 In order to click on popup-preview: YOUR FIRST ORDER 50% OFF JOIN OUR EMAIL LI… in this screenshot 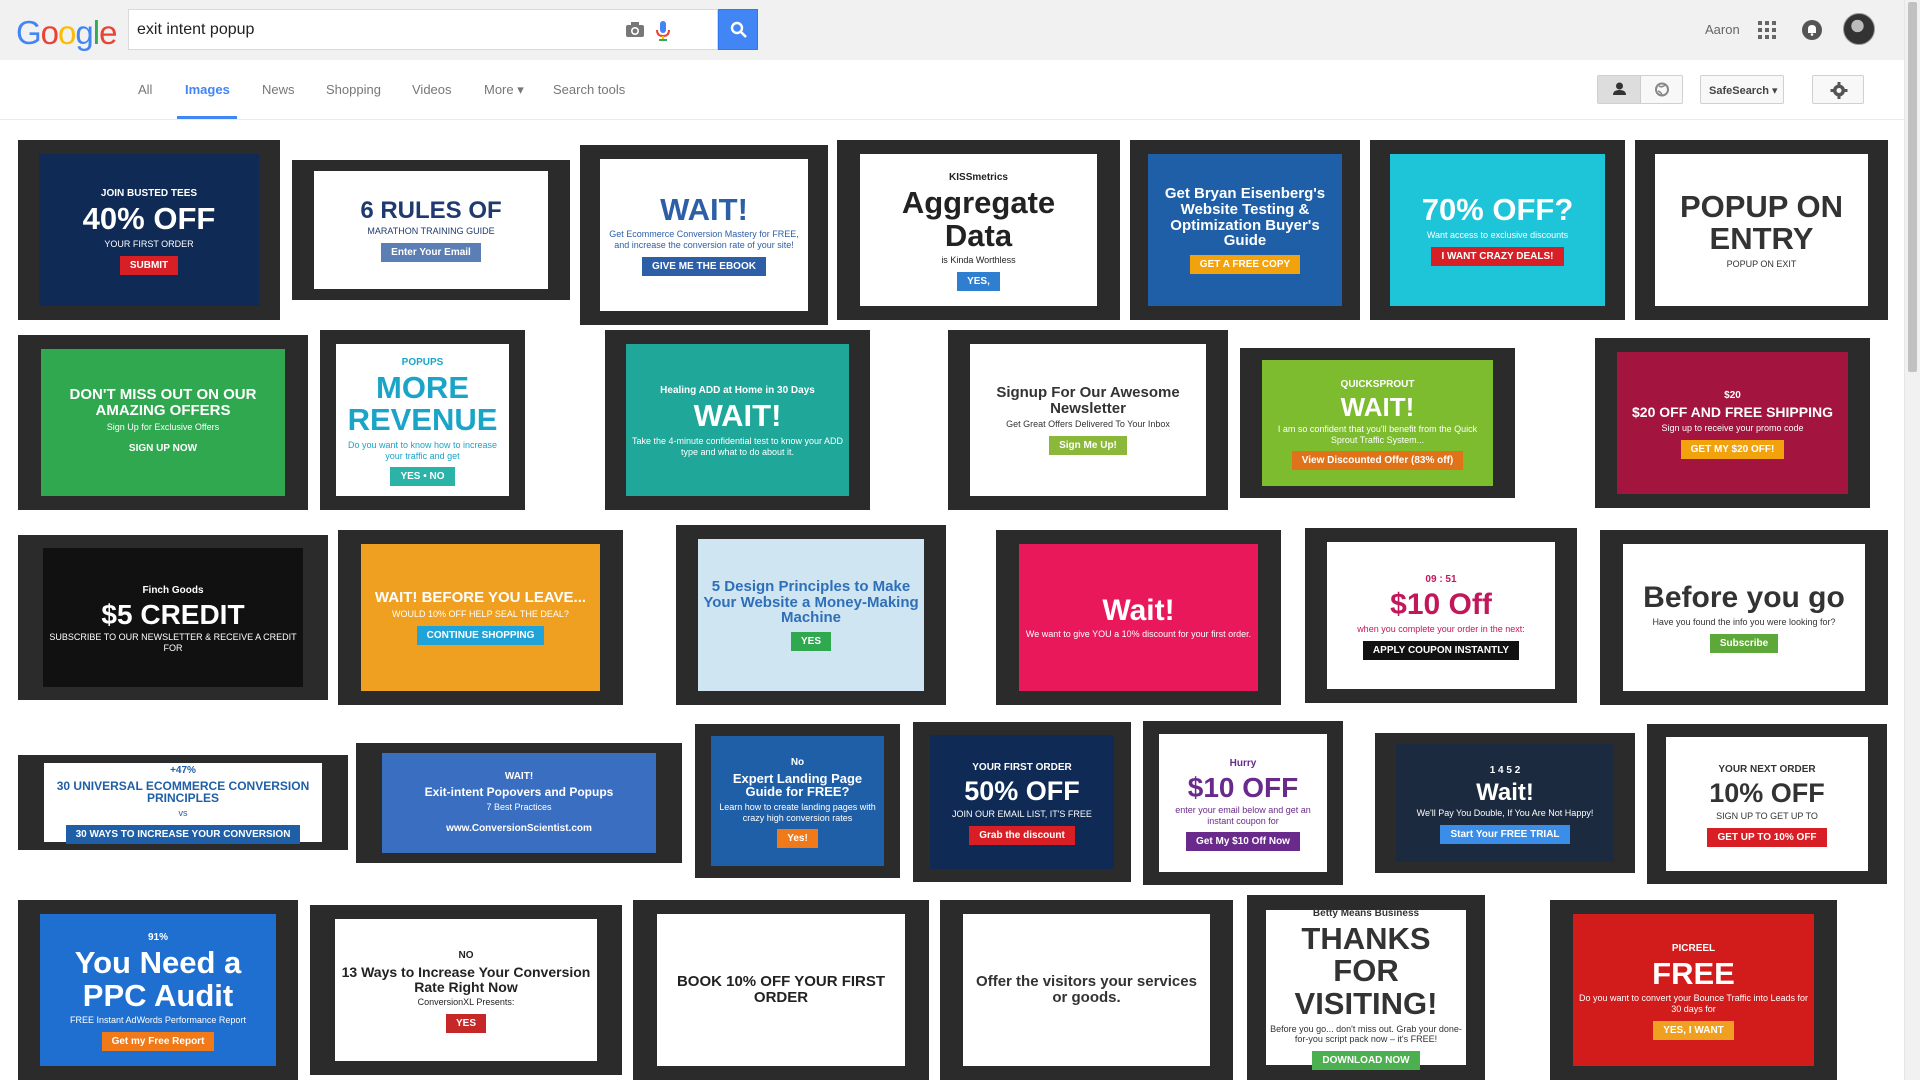, I will do `click(1022, 802)`.